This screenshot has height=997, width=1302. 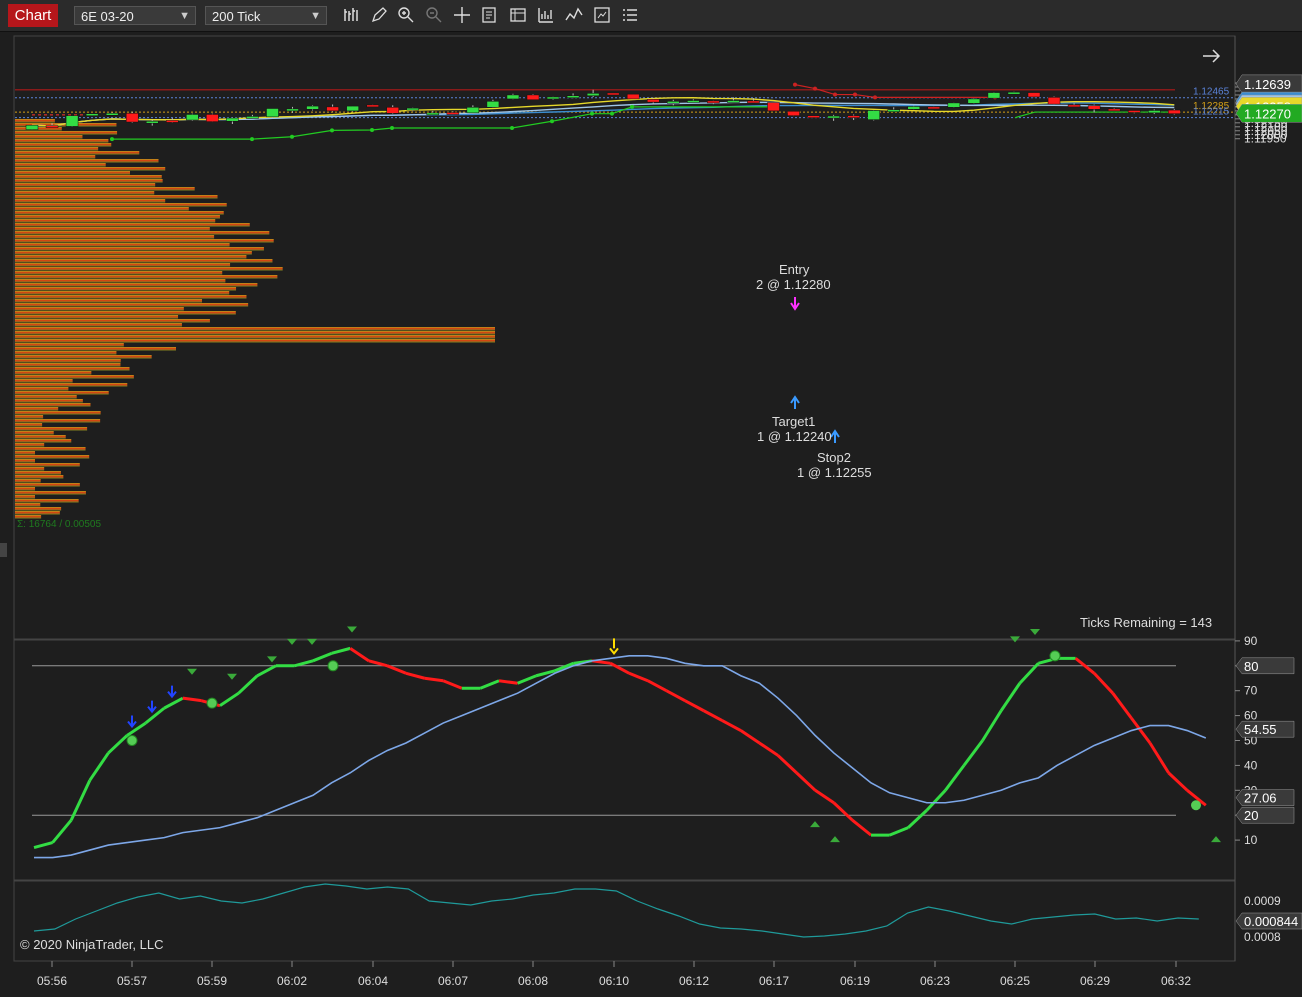 What do you see at coordinates (518, 15) in the screenshot?
I see `properties-icon` at bounding box center [518, 15].